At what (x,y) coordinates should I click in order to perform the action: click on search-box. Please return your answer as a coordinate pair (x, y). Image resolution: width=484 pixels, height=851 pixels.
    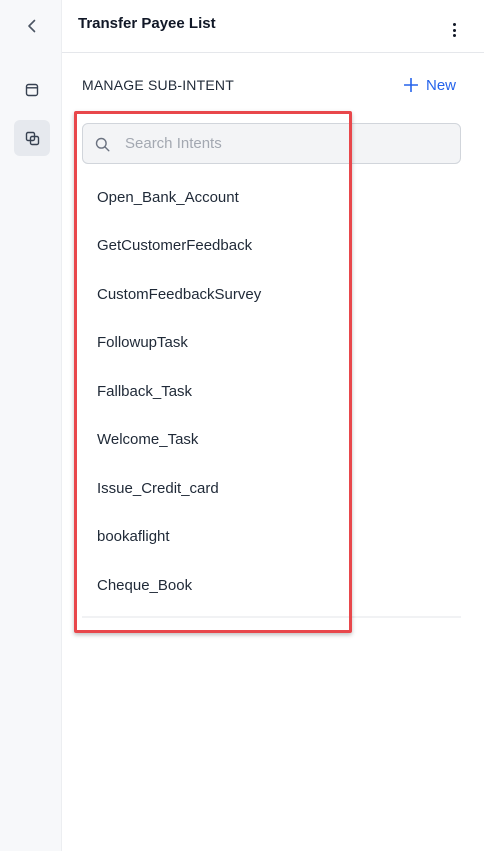
    Looking at the image, I should click on (271, 143).